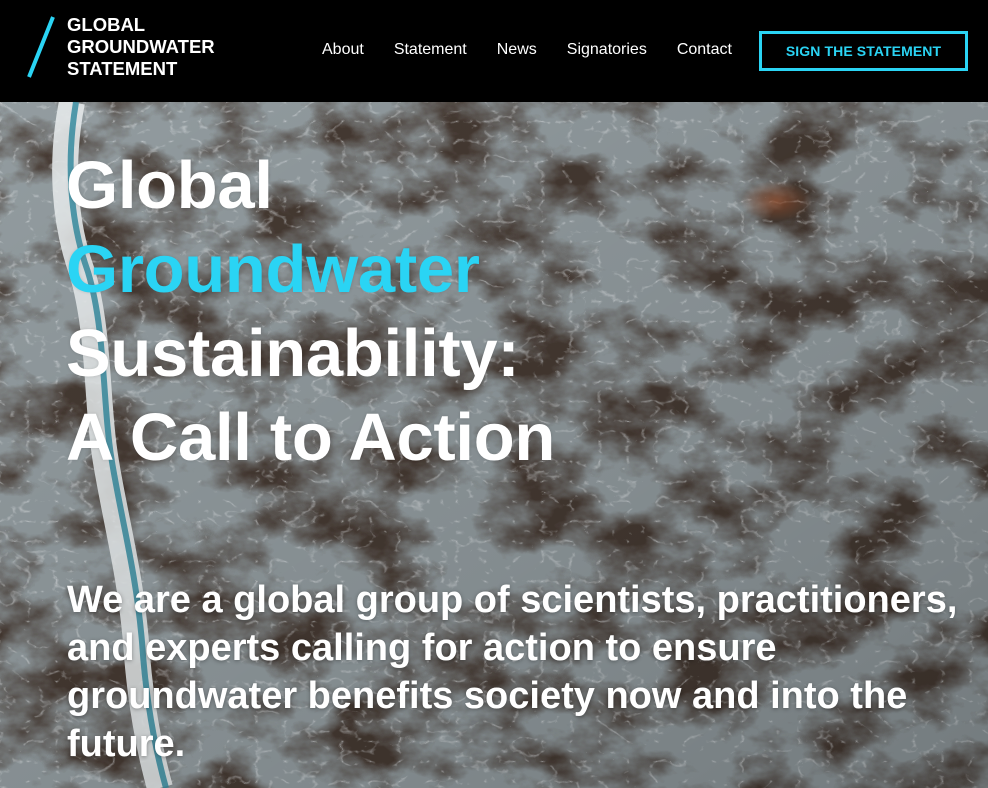 Image resolution: width=988 pixels, height=788 pixels. Describe the element at coordinates (293, 353) in the screenshot. I see `hero-title-line: Sustainability:` at that location.